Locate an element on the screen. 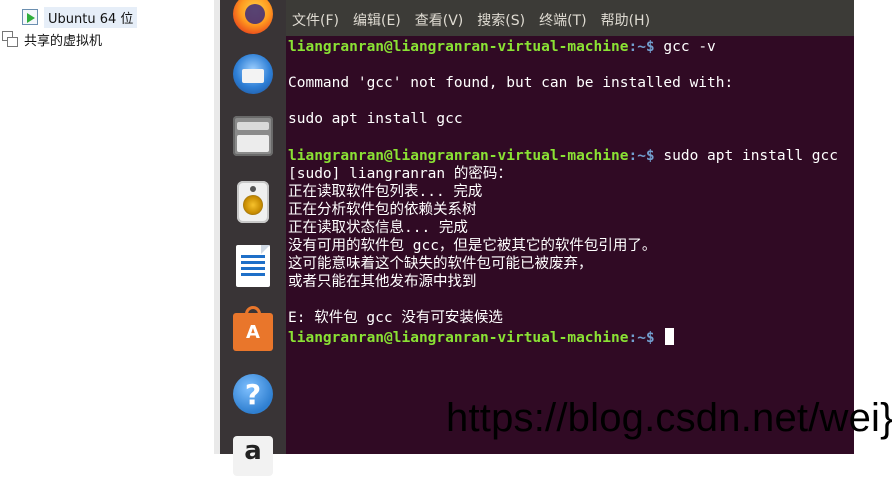  file-cabinet-icon is located at coordinates (253, 136).